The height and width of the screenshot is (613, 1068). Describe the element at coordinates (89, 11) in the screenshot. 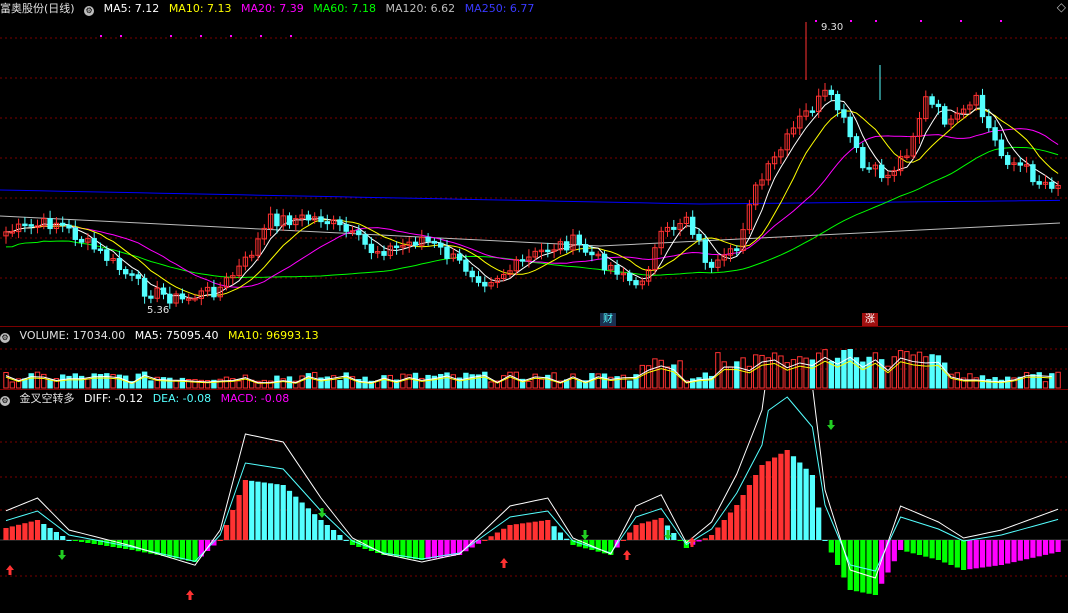

I see `settings-gear-icon: ⚙` at that location.